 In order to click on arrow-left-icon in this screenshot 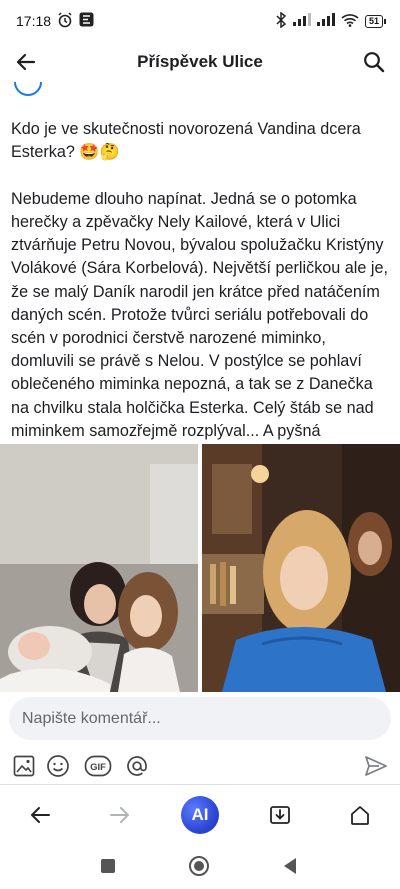, I will do `click(26, 62)`.